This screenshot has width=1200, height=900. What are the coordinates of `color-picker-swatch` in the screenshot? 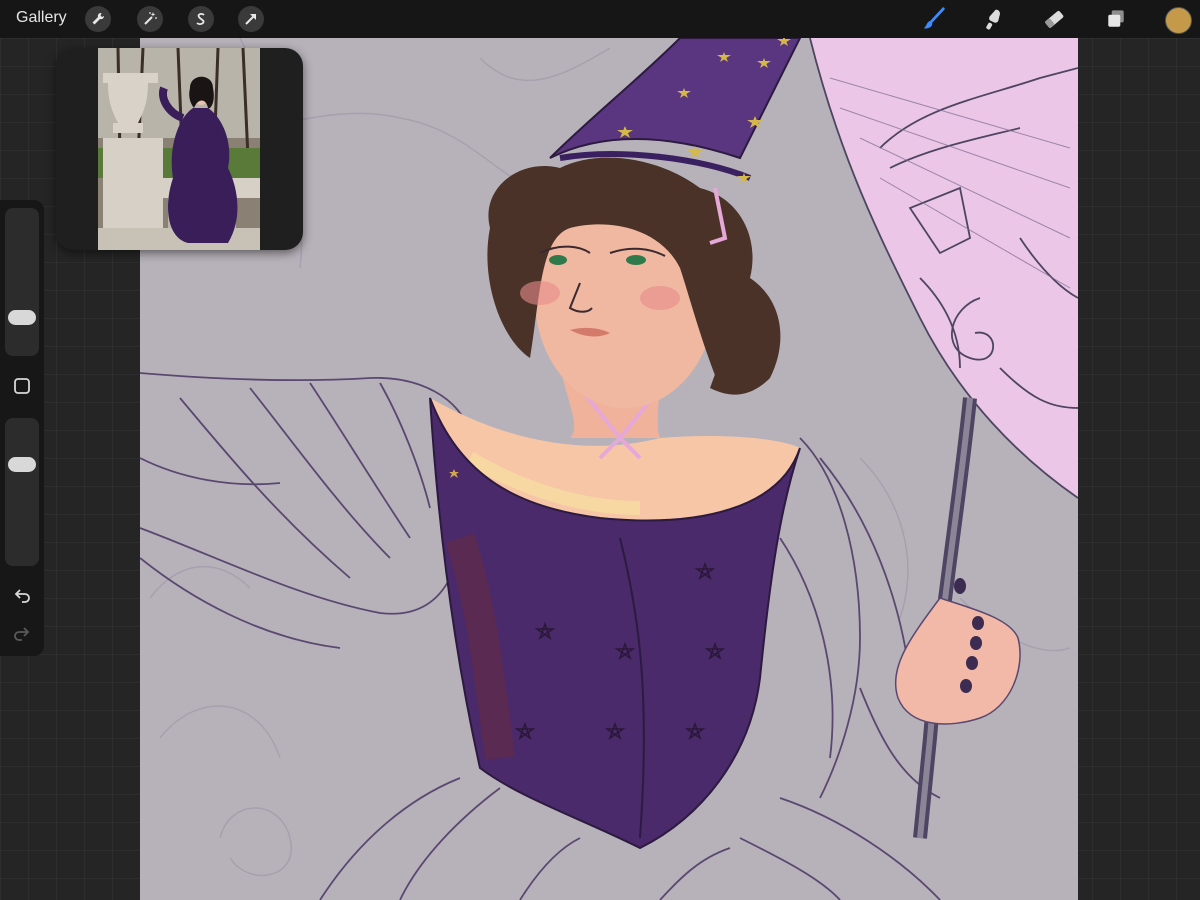 It's located at (1178, 20).